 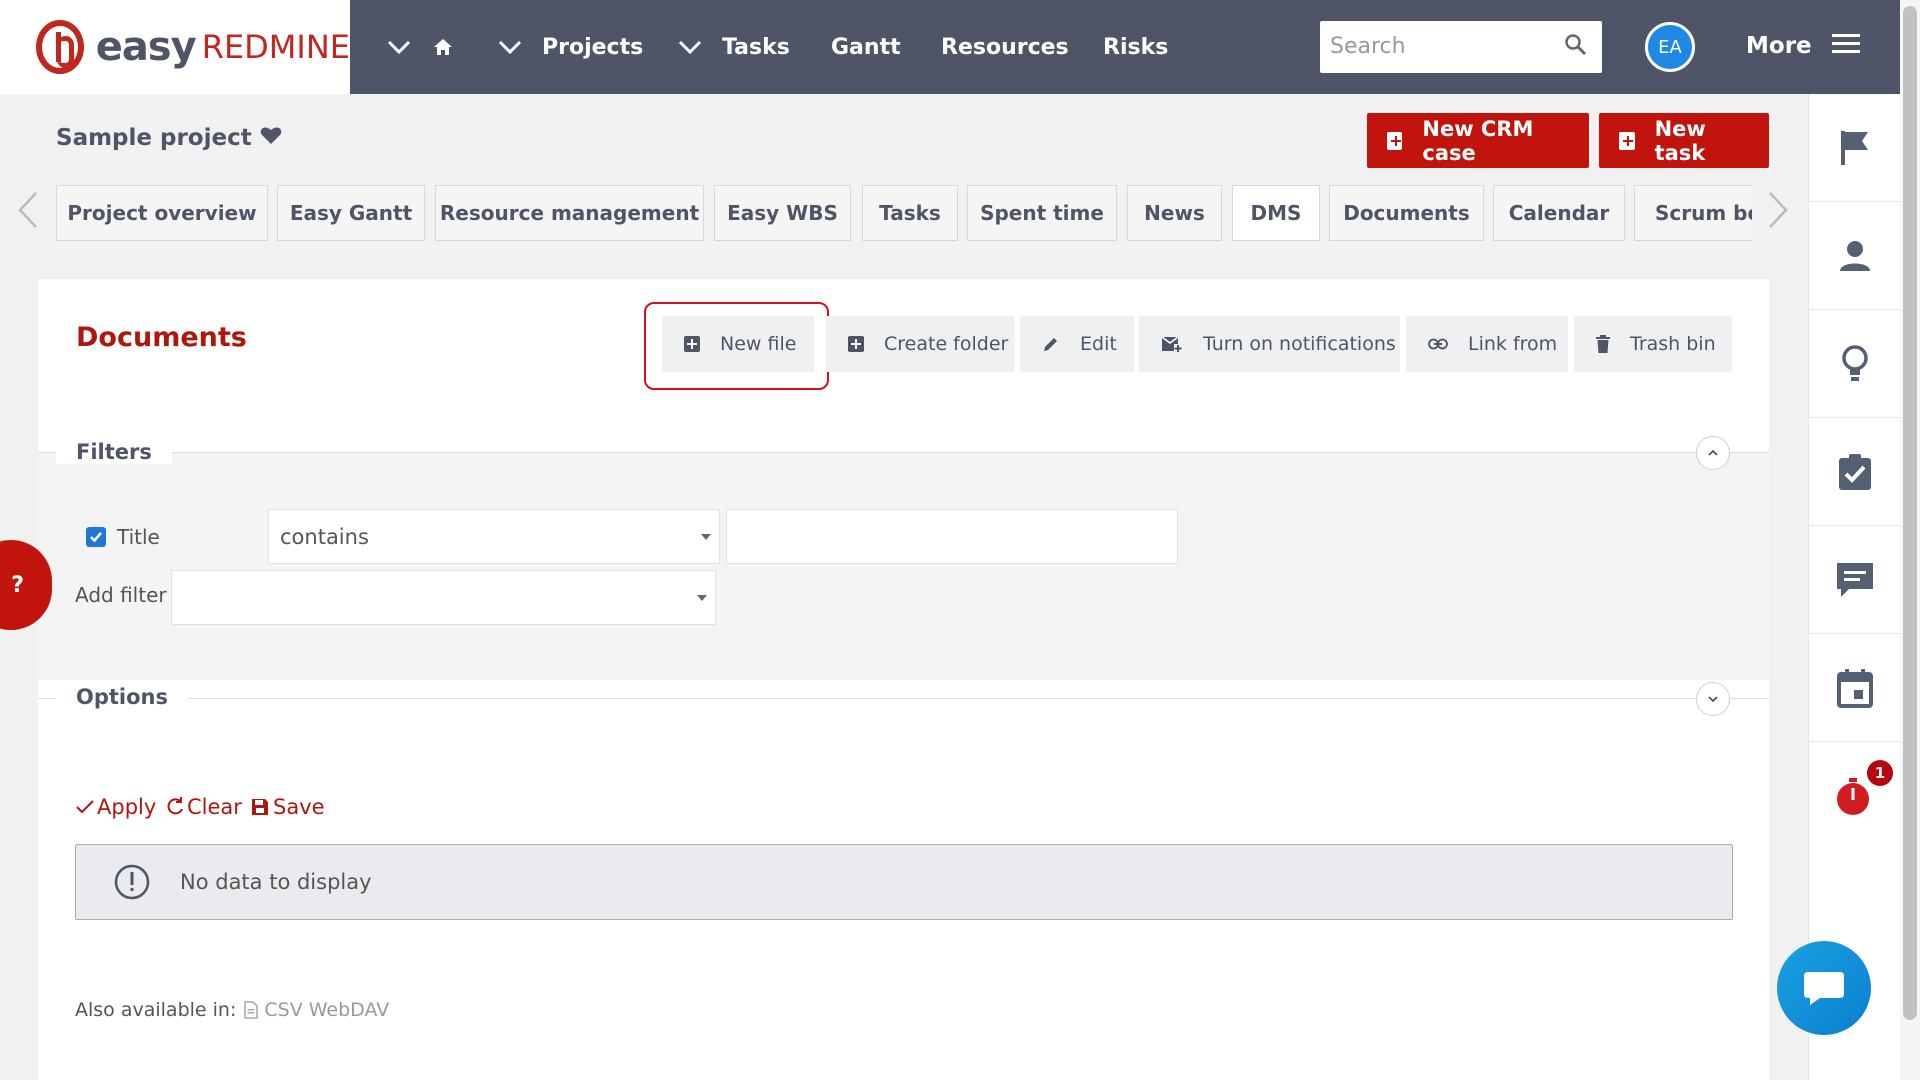 What do you see at coordinates (494, 536) in the screenshot?
I see `title-operator-select: contains` at bounding box center [494, 536].